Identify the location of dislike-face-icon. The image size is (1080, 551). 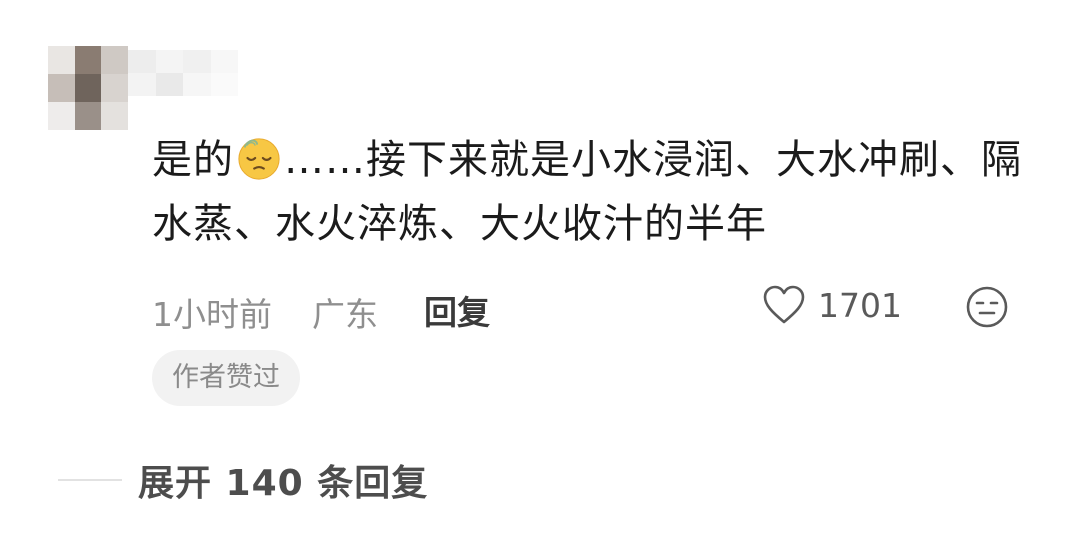
(987, 307).